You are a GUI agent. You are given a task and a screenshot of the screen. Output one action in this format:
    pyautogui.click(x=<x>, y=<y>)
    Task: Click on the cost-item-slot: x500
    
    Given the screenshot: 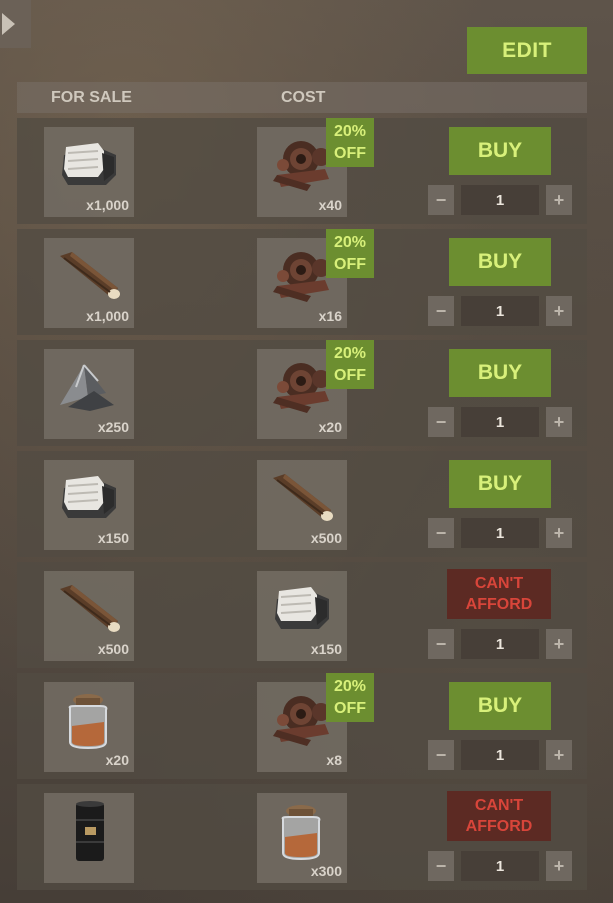 What is the action you would take?
    pyautogui.click(x=302, y=505)
    